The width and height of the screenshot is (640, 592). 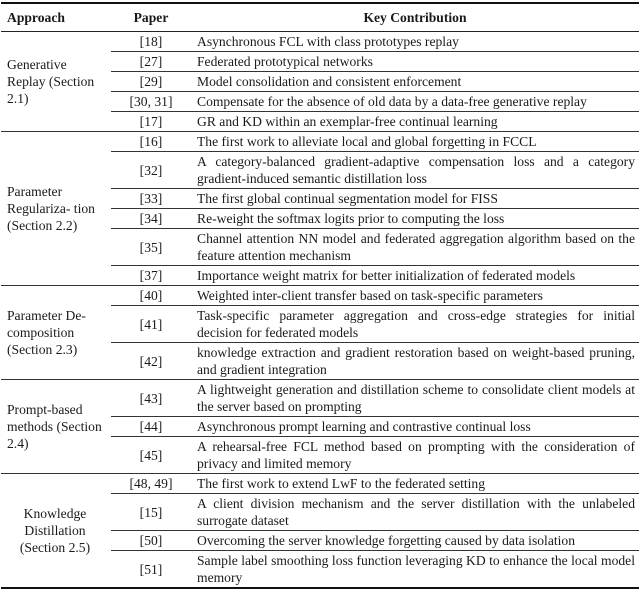 What do you see at coordinates (151, 198) in the screenshot?
I see `paper-cell: [33]` at bounding box center [151, 198].